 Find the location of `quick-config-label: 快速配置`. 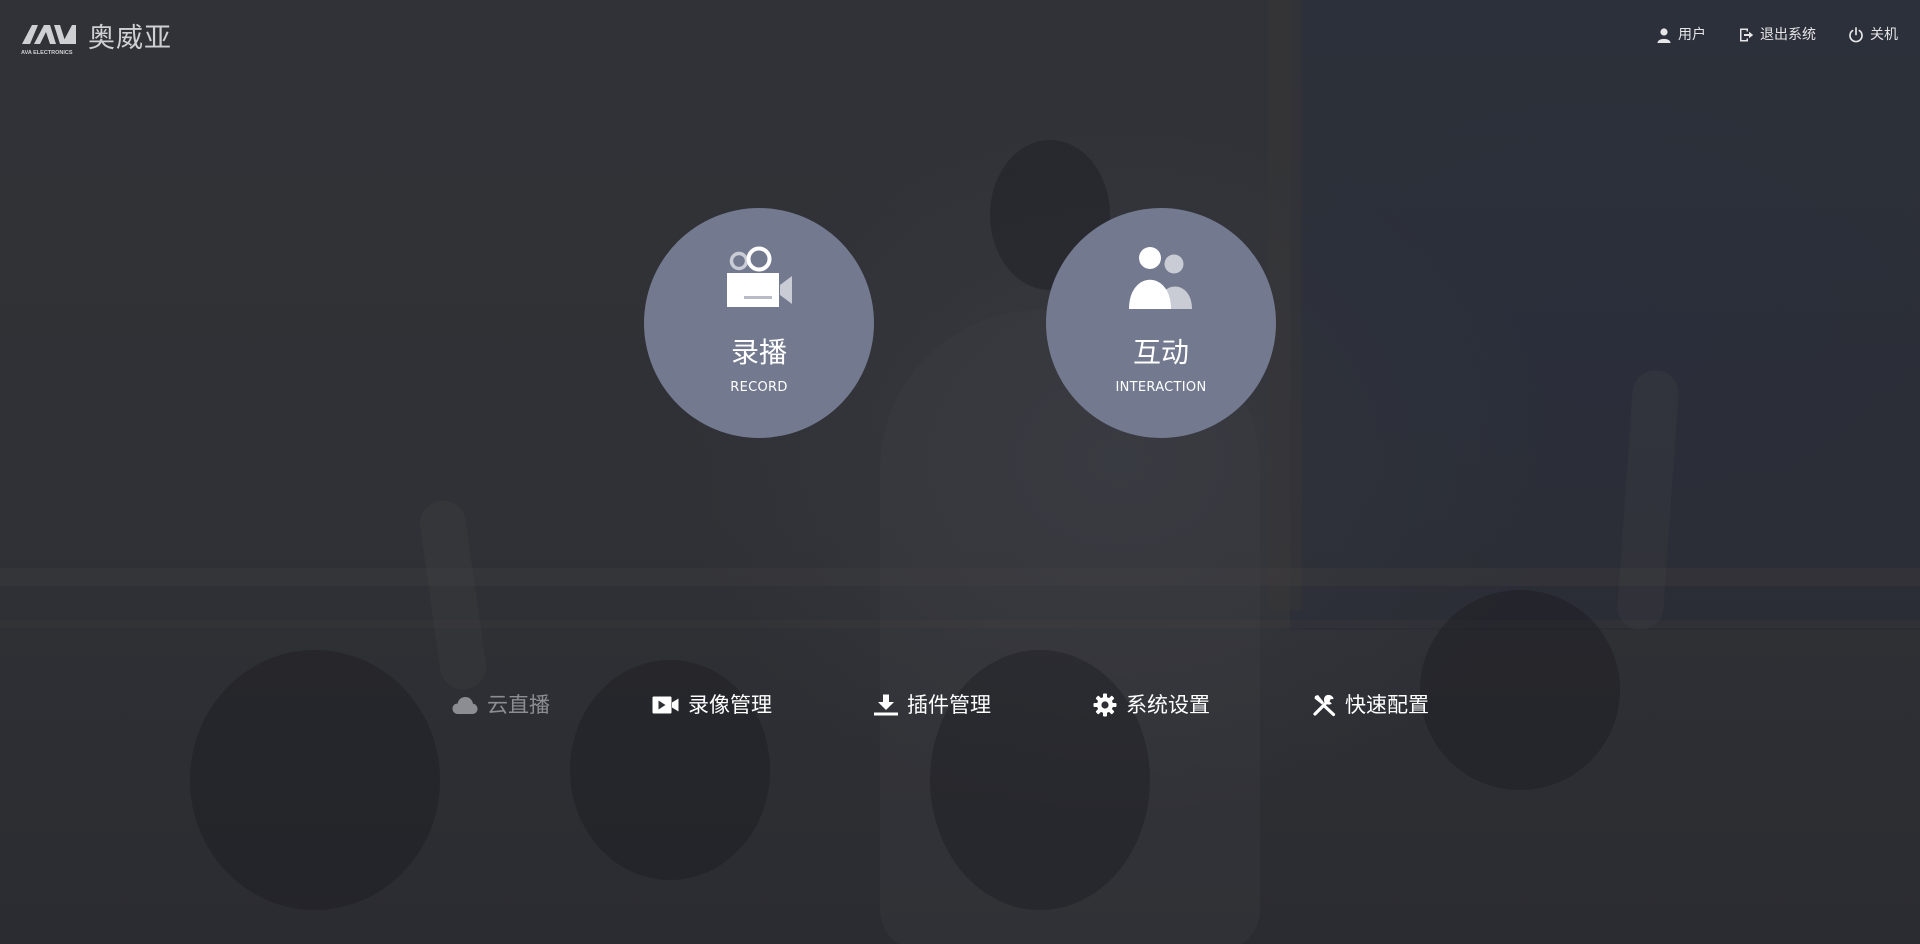

quick-config-label: 快速配置 is located at coordinates (1387, 705).